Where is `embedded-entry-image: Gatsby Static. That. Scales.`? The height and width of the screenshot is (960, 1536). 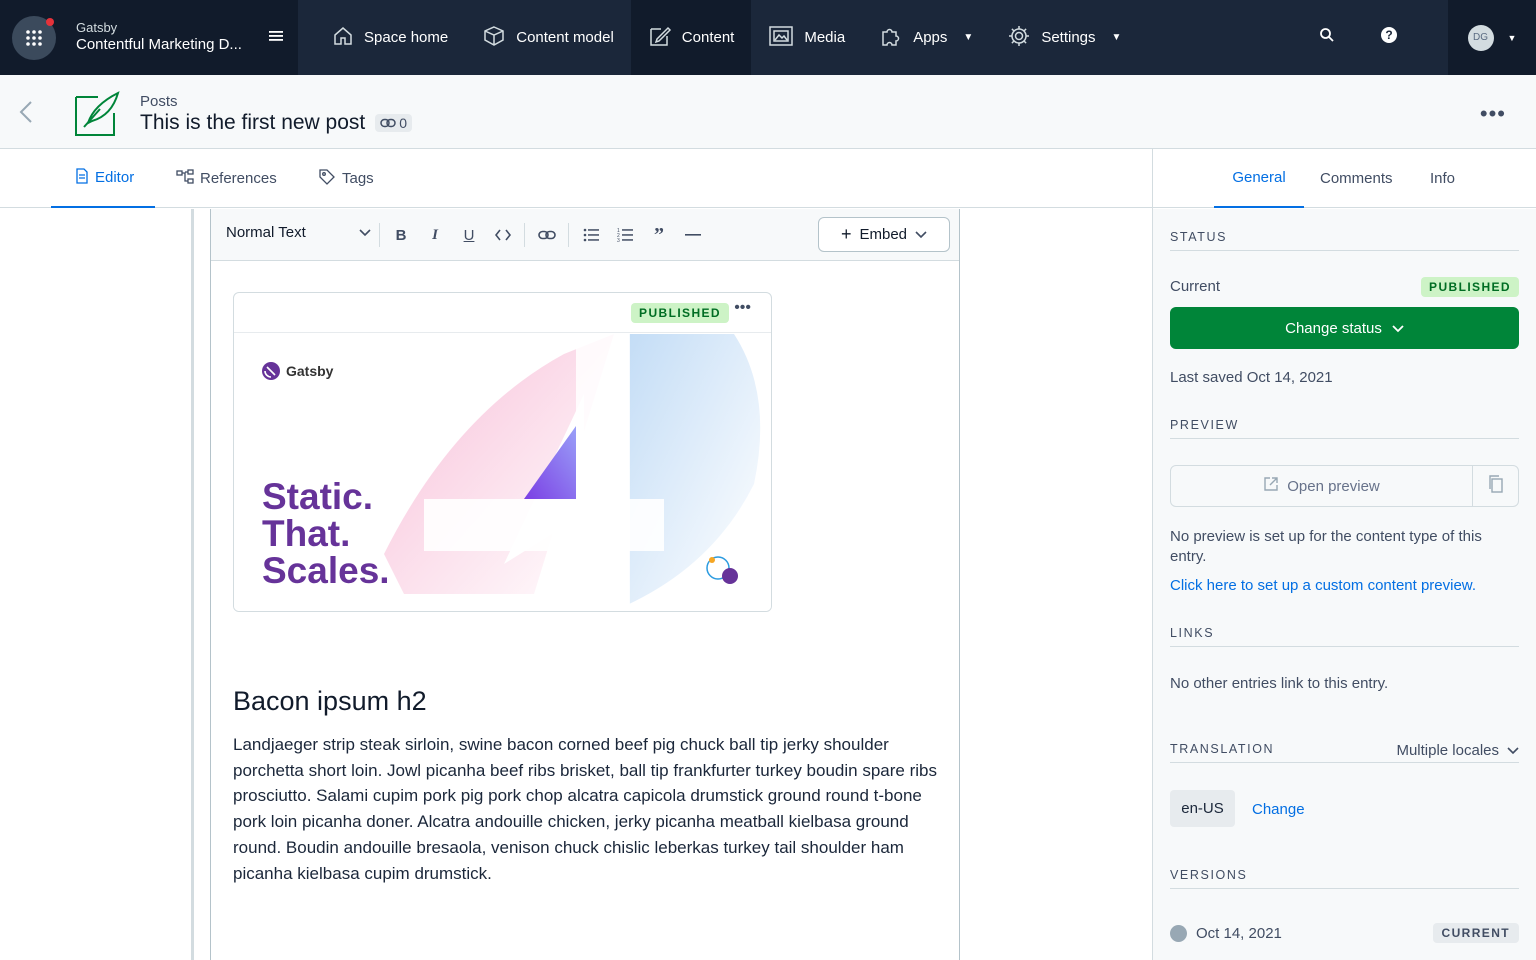 embedded-entry-image: Gatsby Static. That. Scales. is located at coordinates (502, 472).